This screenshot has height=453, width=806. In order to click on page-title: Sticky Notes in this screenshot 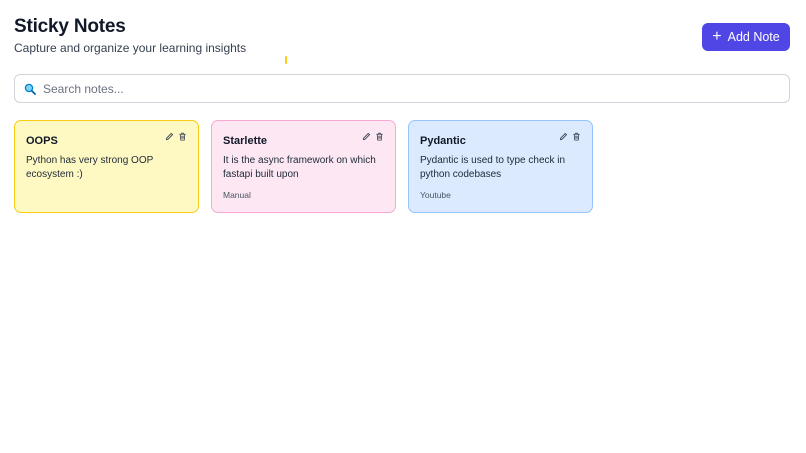, I will do `click(70, 26)`.